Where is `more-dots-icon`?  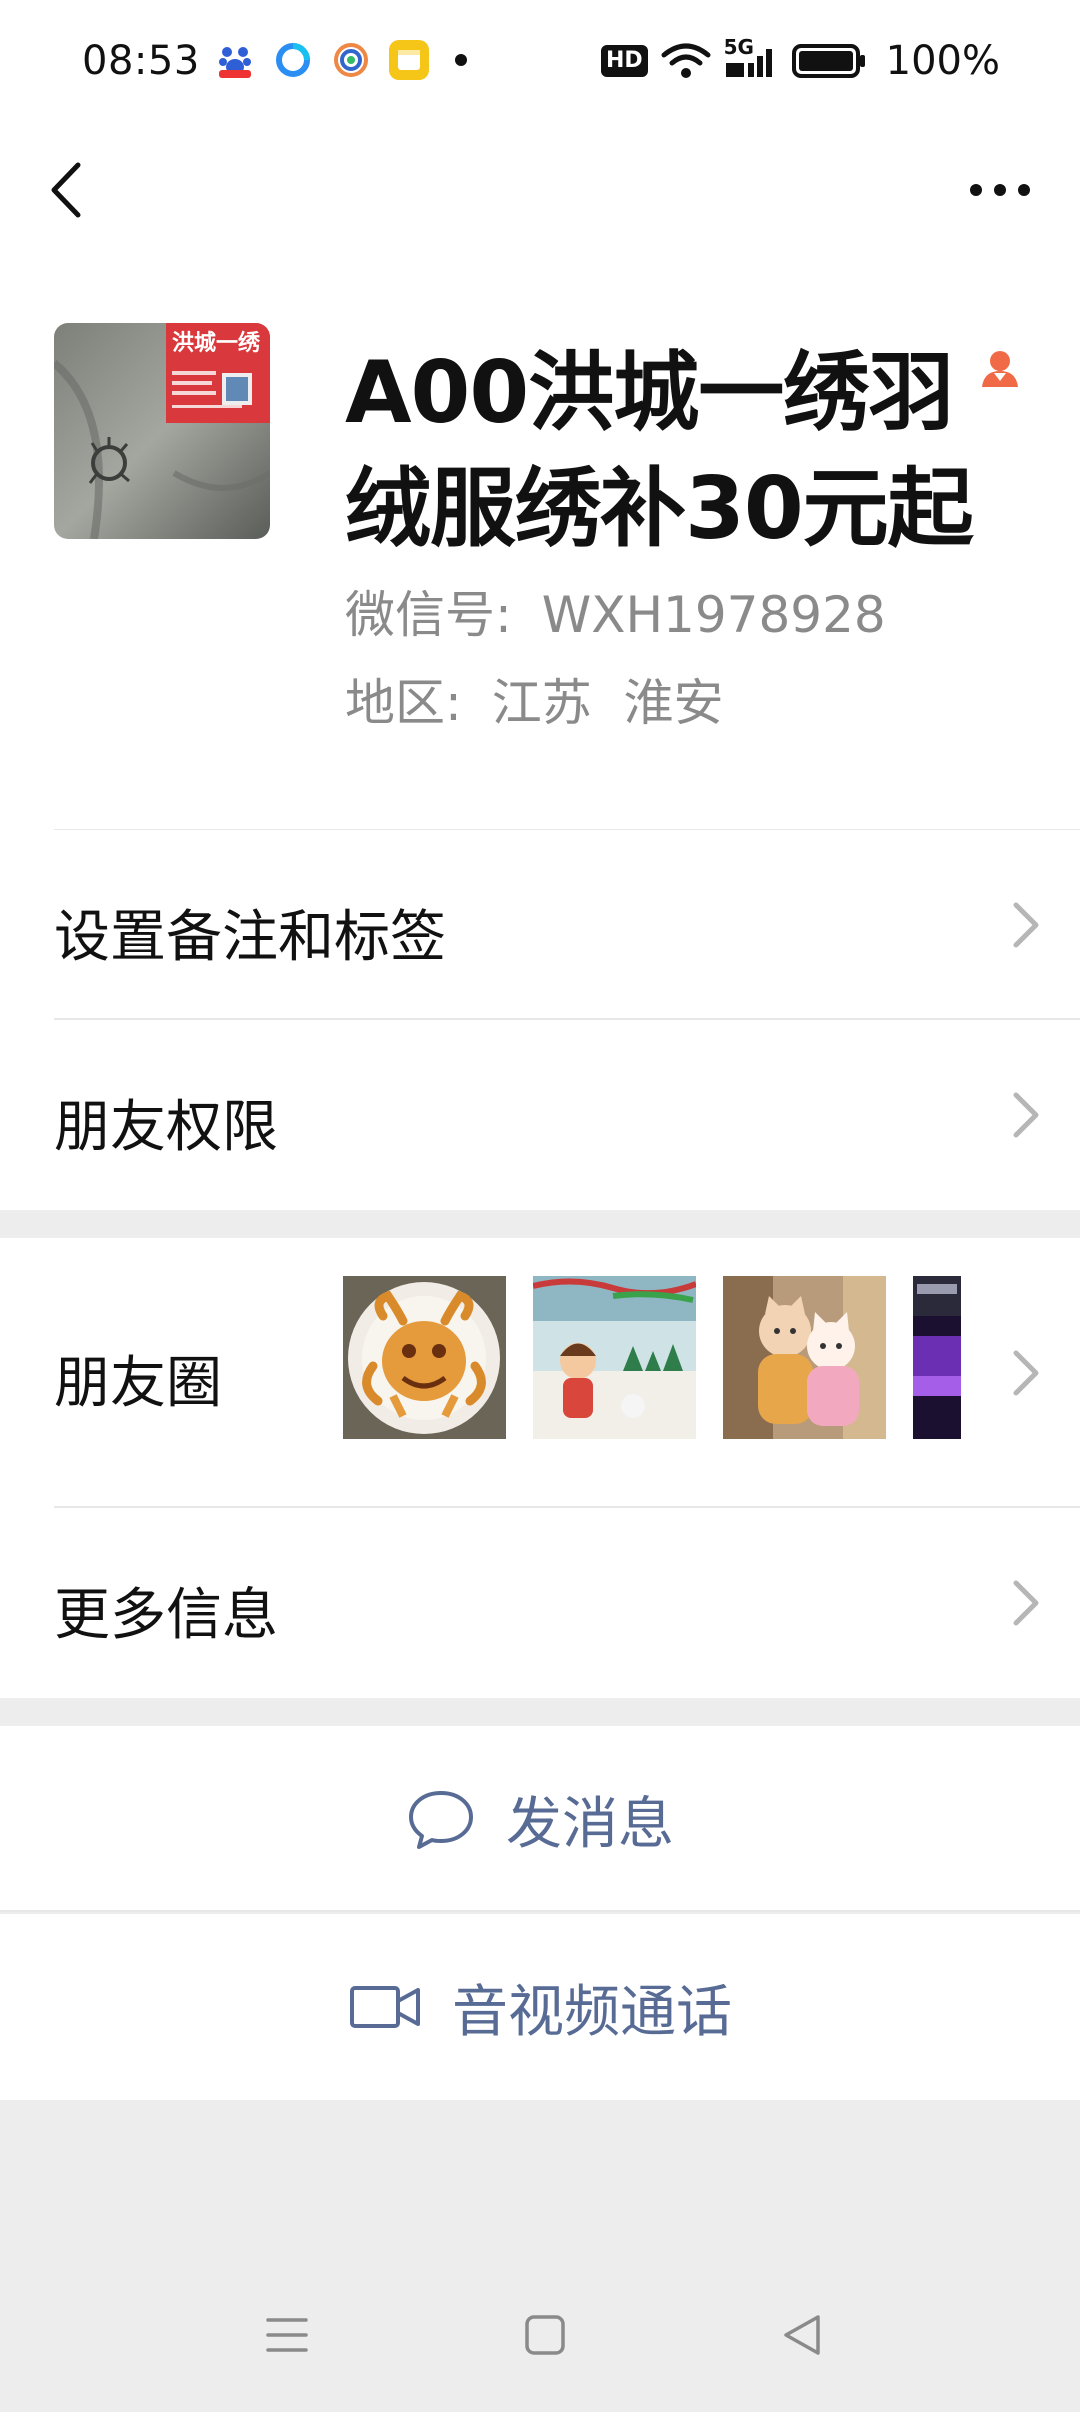
more-dots-icon is located at coordinates (1000, 190).